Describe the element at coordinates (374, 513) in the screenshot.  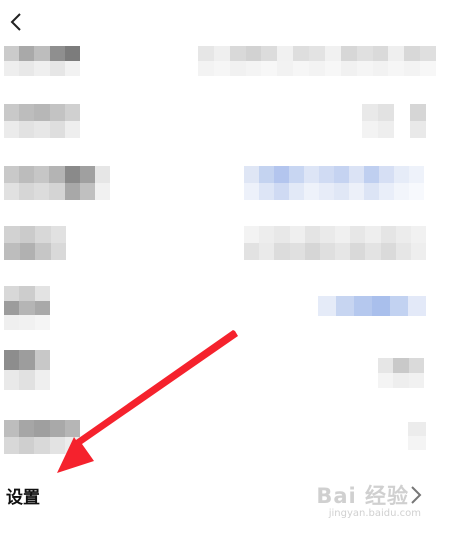
I see `watermark-url: jingyan.baidu.com` at that location.